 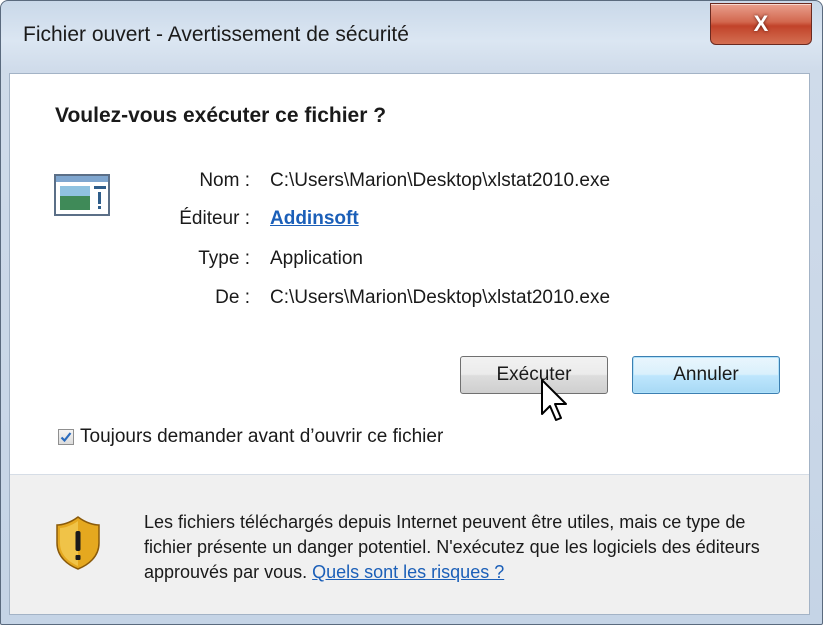 What do you see at coordinates (314, 219) in the screenshot?
I see `publisher-link: Addinsoft` at bounding box center [314, 219].